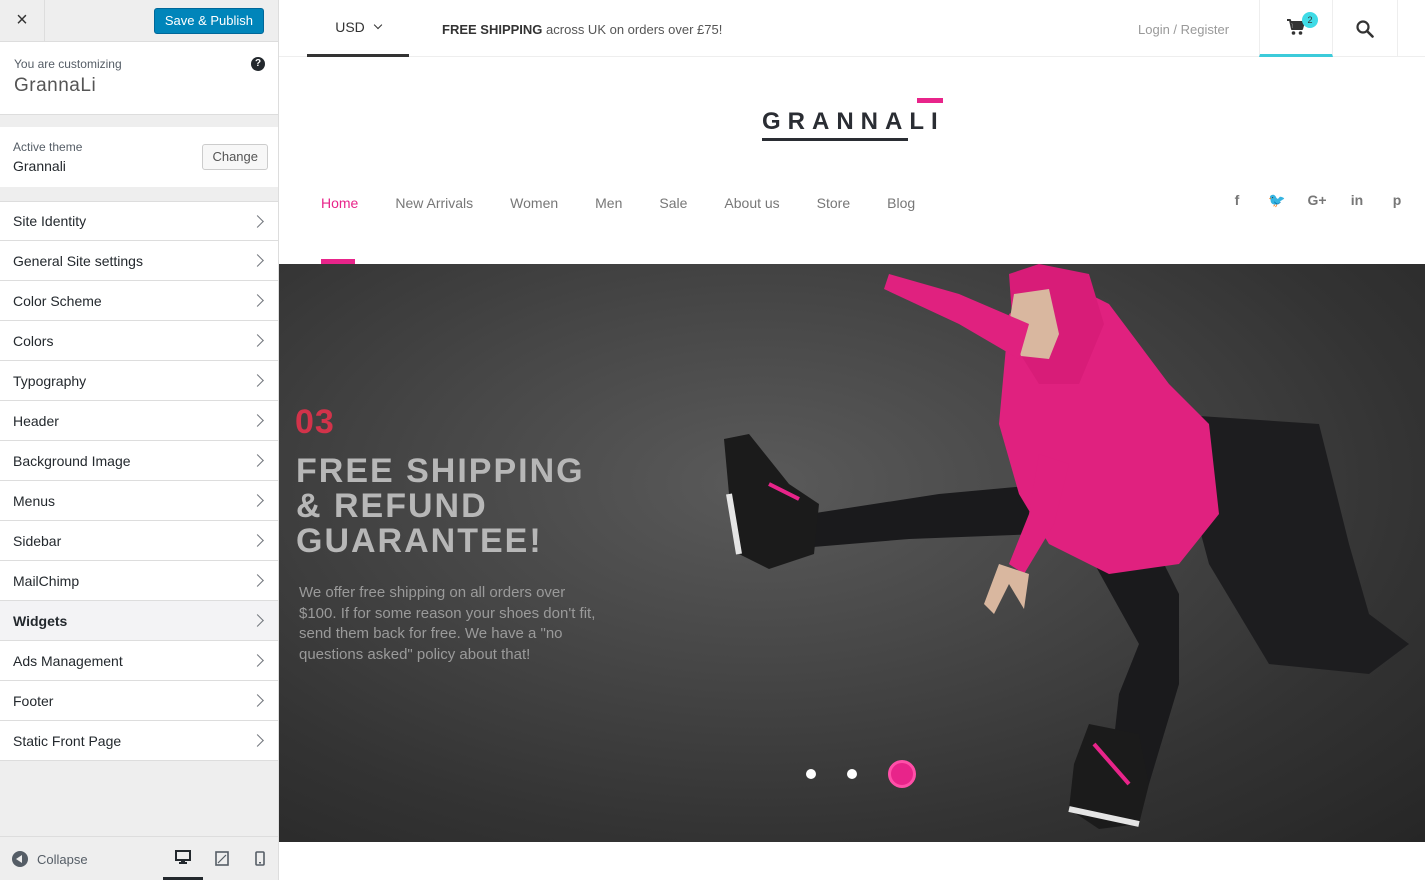 The height and width of the screenshot is (880, 1425). What do you see at coordinates (40, 620) in the screenshot?
I see `section-item-label: Widgets` at bounding box center [40, 620].